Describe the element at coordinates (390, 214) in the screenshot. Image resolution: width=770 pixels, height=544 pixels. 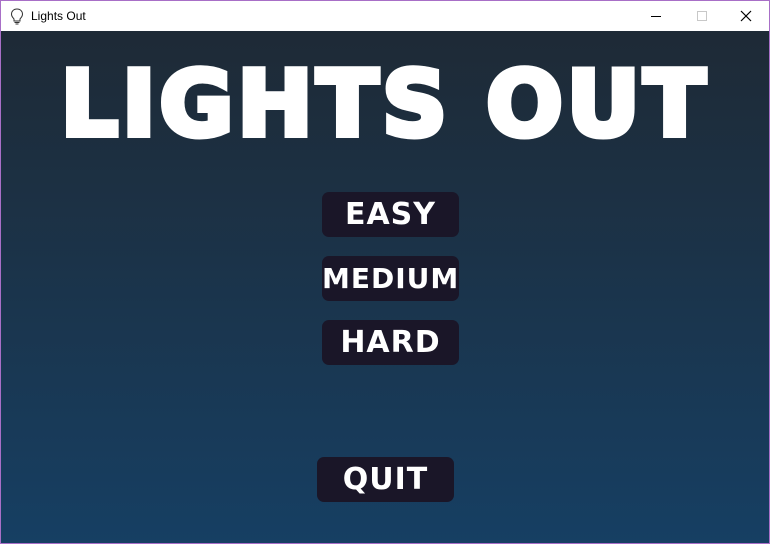
I see `easy-button: EASY` at that location.